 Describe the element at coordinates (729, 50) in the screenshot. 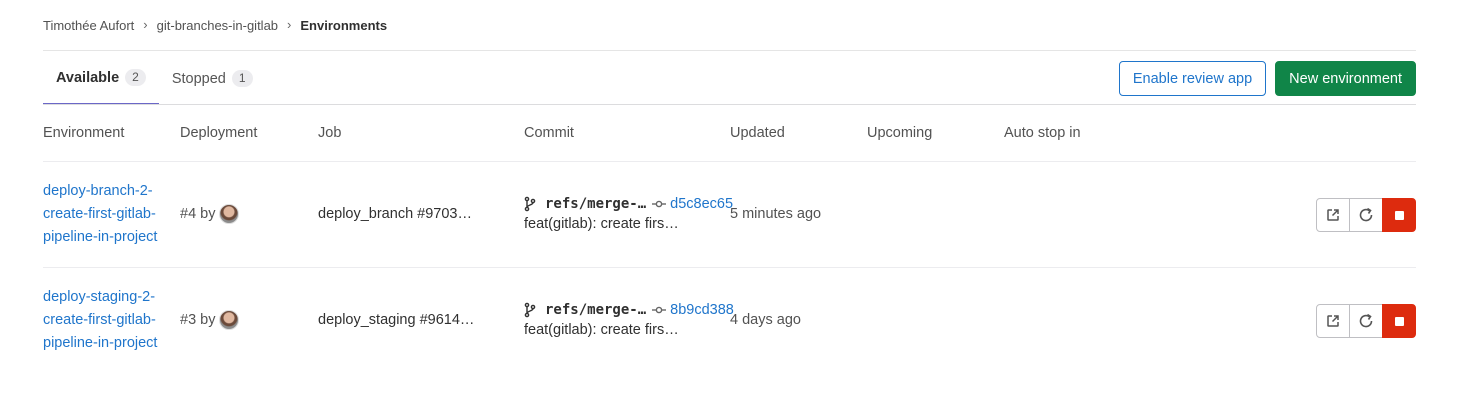

I see `divider` at that location.